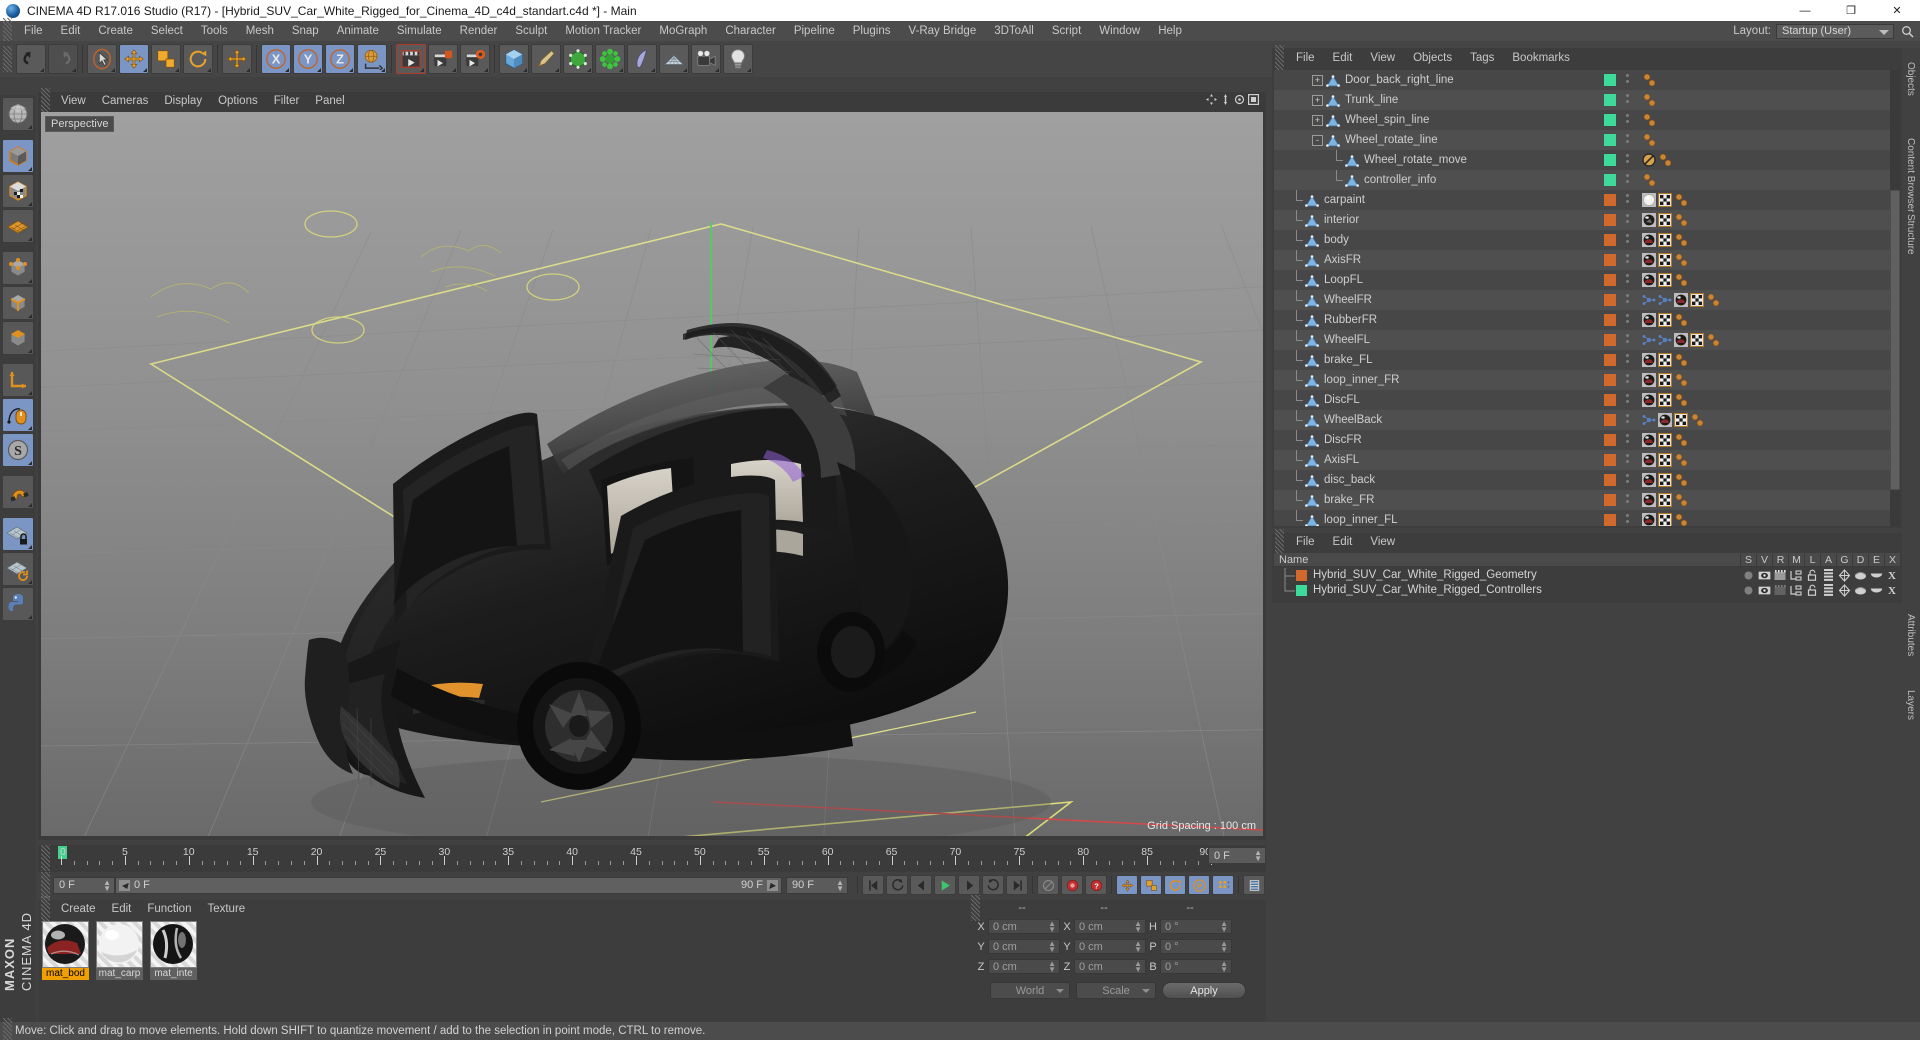 This screenshot has width=1920, height=1040. Describe the element at coordinates (1649, 300) in the screenshot. I see `tag-cluster-icon` at that location.